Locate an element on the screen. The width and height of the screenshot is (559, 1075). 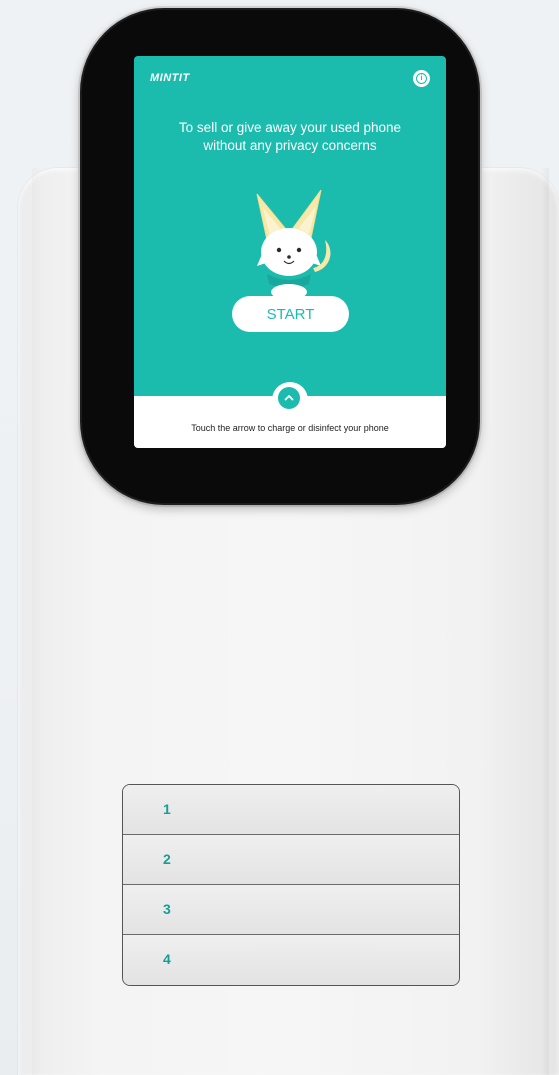
headline-line-2: without any privacy concerns is located at coordinates (290, 145).